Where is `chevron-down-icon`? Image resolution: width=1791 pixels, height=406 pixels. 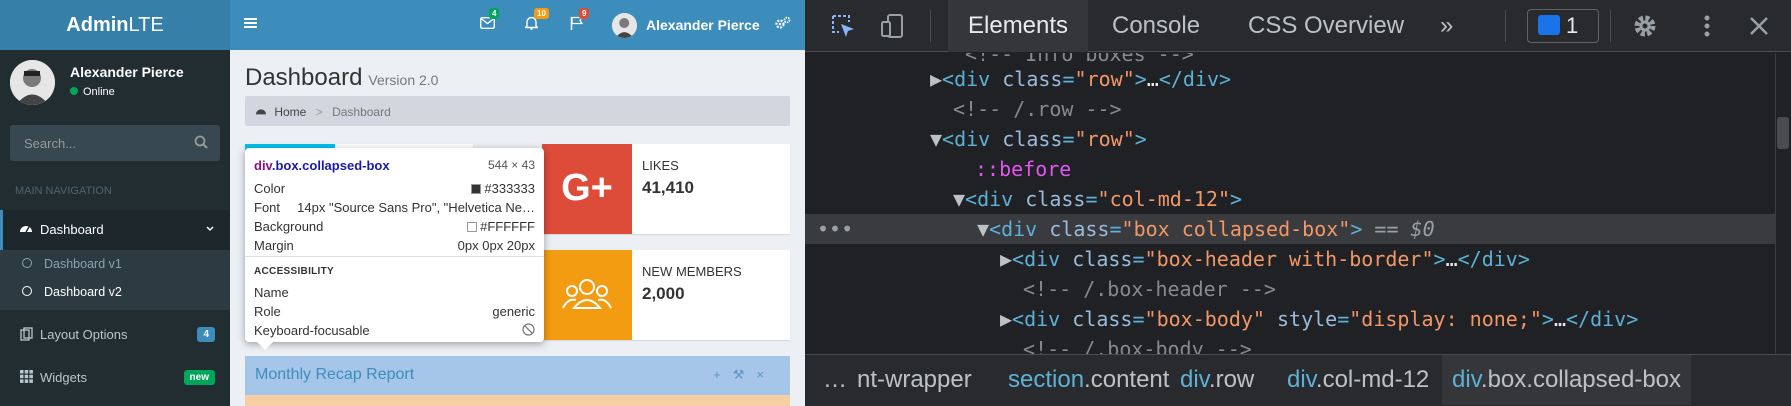
chevron-down-icon is located at coordinates (210, 229).